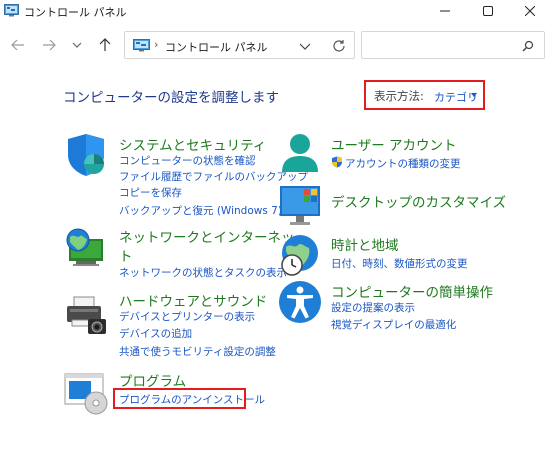 The width and height of the screenshot is (550, 463). I want to click on link-mobility-settings: 共通で使うモビリティ設定の調整, so click(197, 351).